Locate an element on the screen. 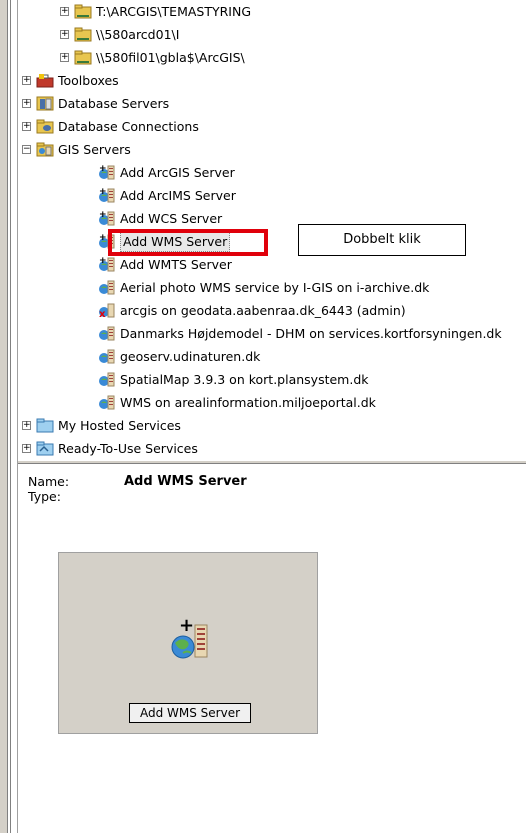  tree-item: SpatialMap 3.9.3 on kort.plansystem.dk is located at coordinates (272, 379).